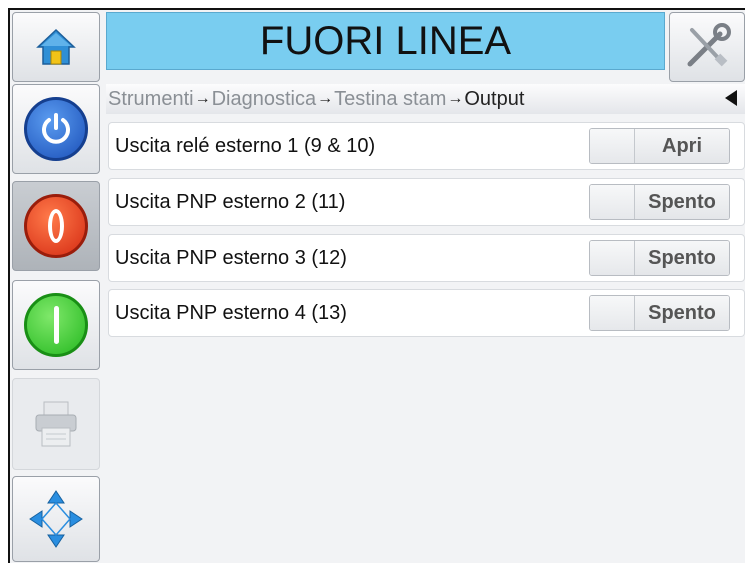  I want to click on toggle-state: Apri, so click(682, 146).